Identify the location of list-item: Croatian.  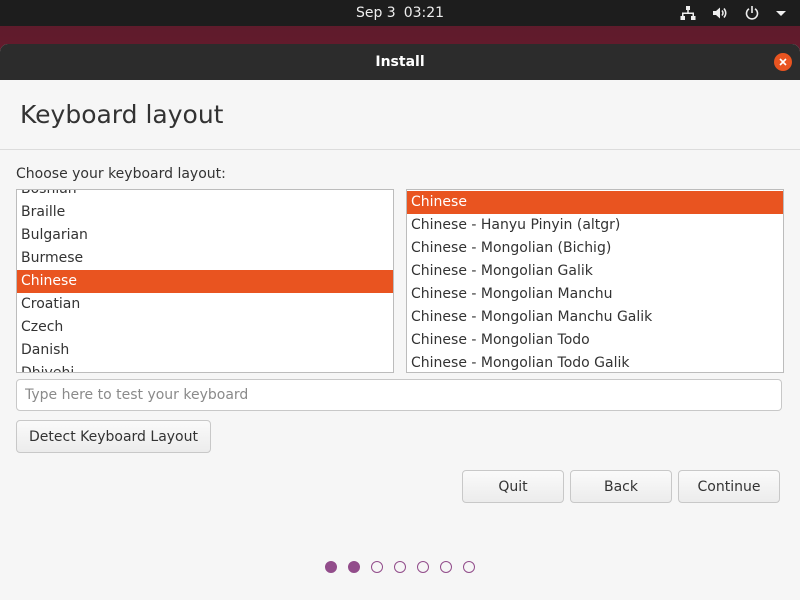
(205, 304).